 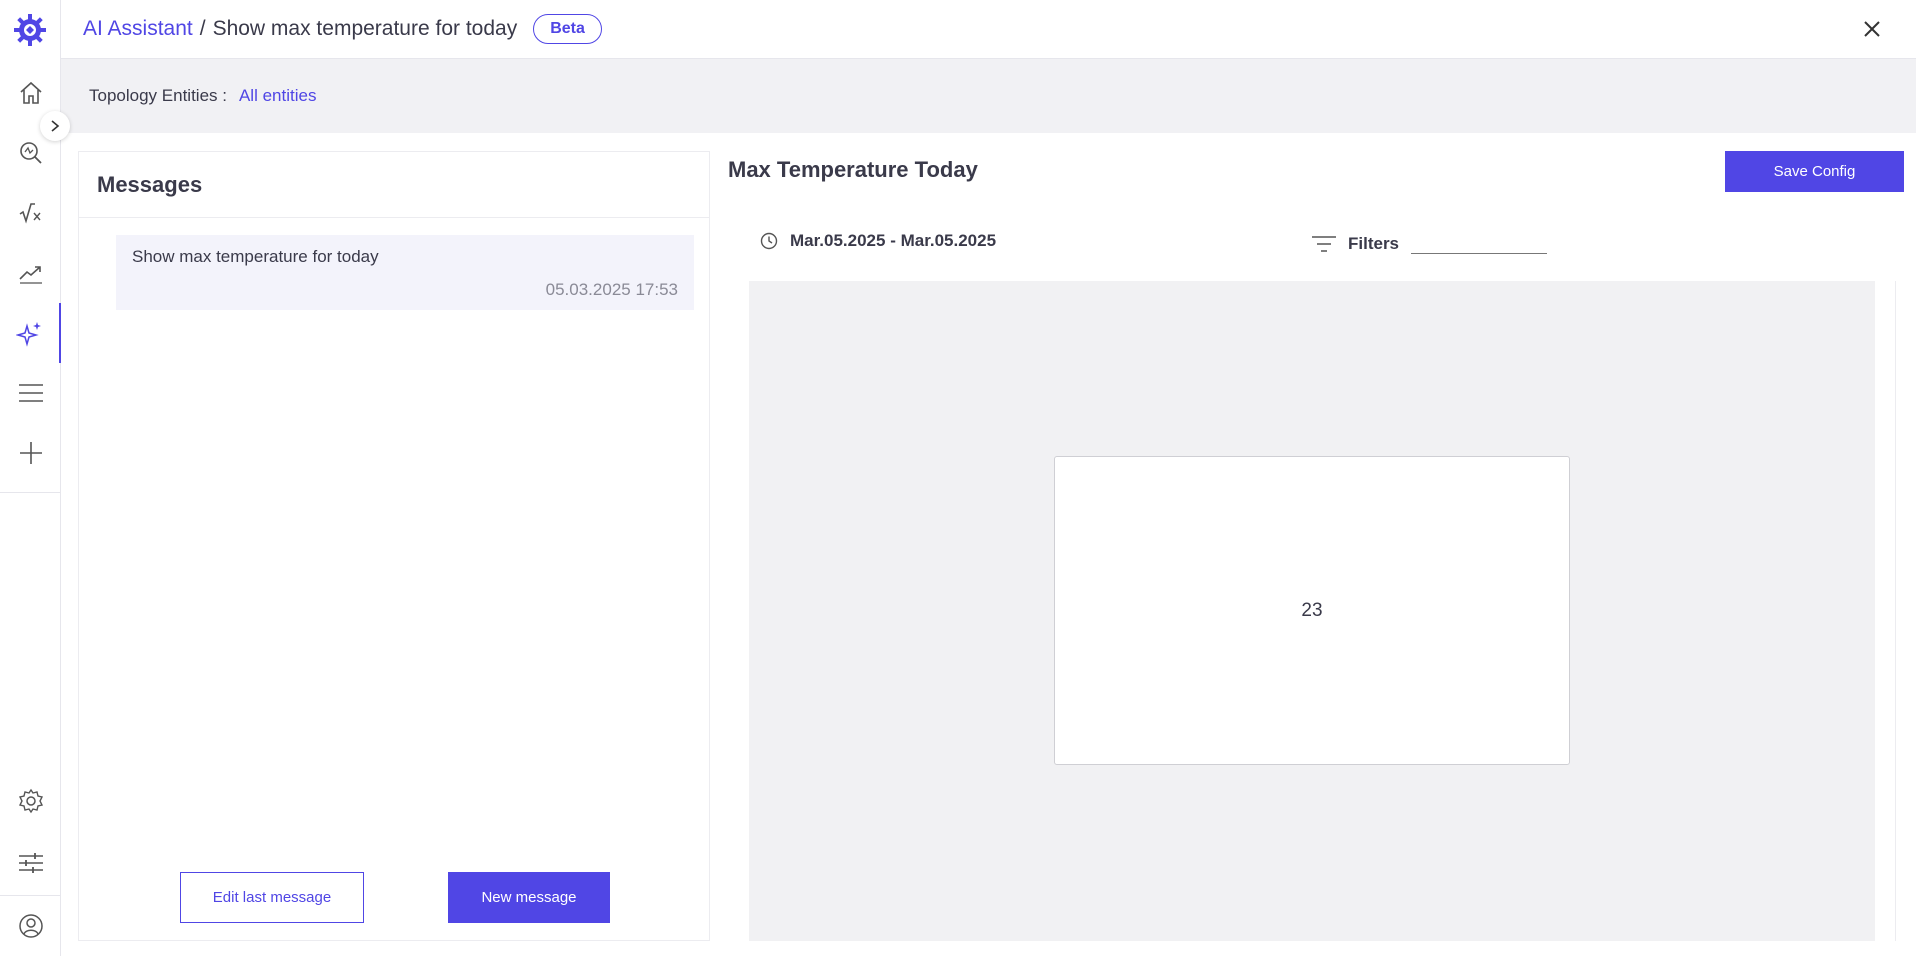 What do you see at coordinates (1374, 243) in the screenshot?
I see `filters-label: Filters` at bounding box center [1374, 243].